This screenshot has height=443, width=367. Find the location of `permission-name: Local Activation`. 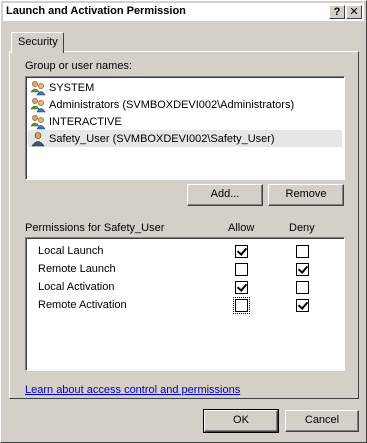

permission-name: Local Activation is located at coordinates (76, 287).